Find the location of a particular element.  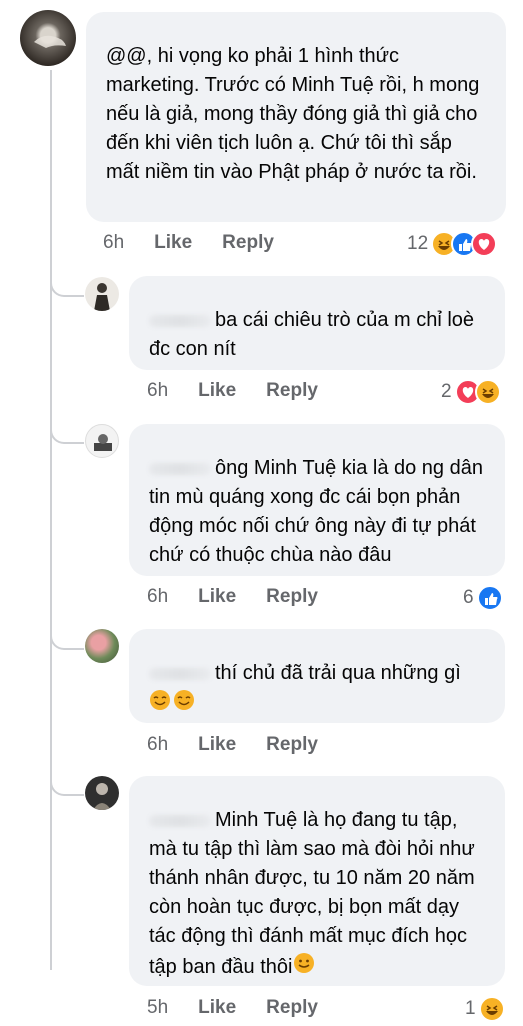

comment-actions: 6h Like Reply is located at coordinates (188, 243).